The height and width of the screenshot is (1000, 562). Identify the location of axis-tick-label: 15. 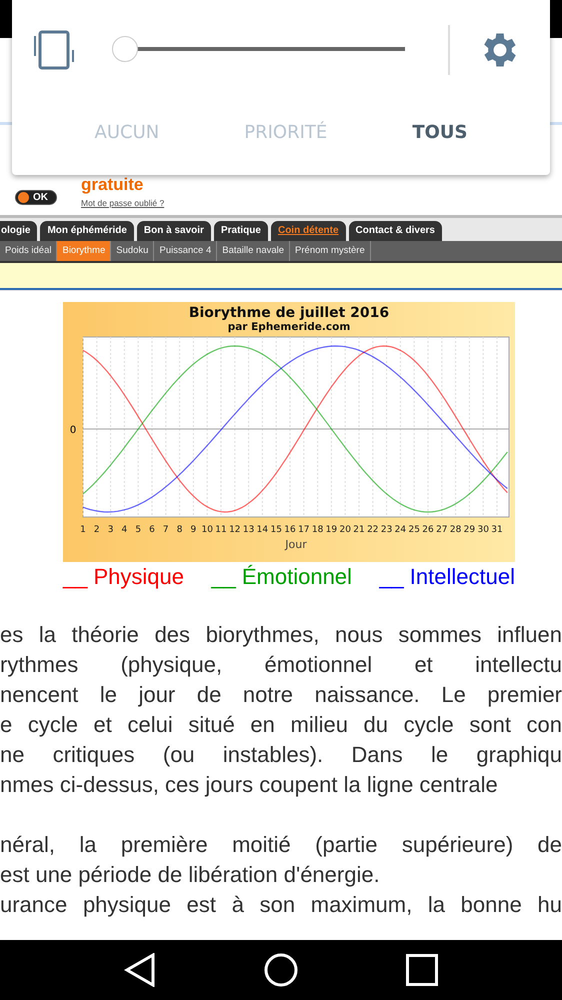
(276, 530).